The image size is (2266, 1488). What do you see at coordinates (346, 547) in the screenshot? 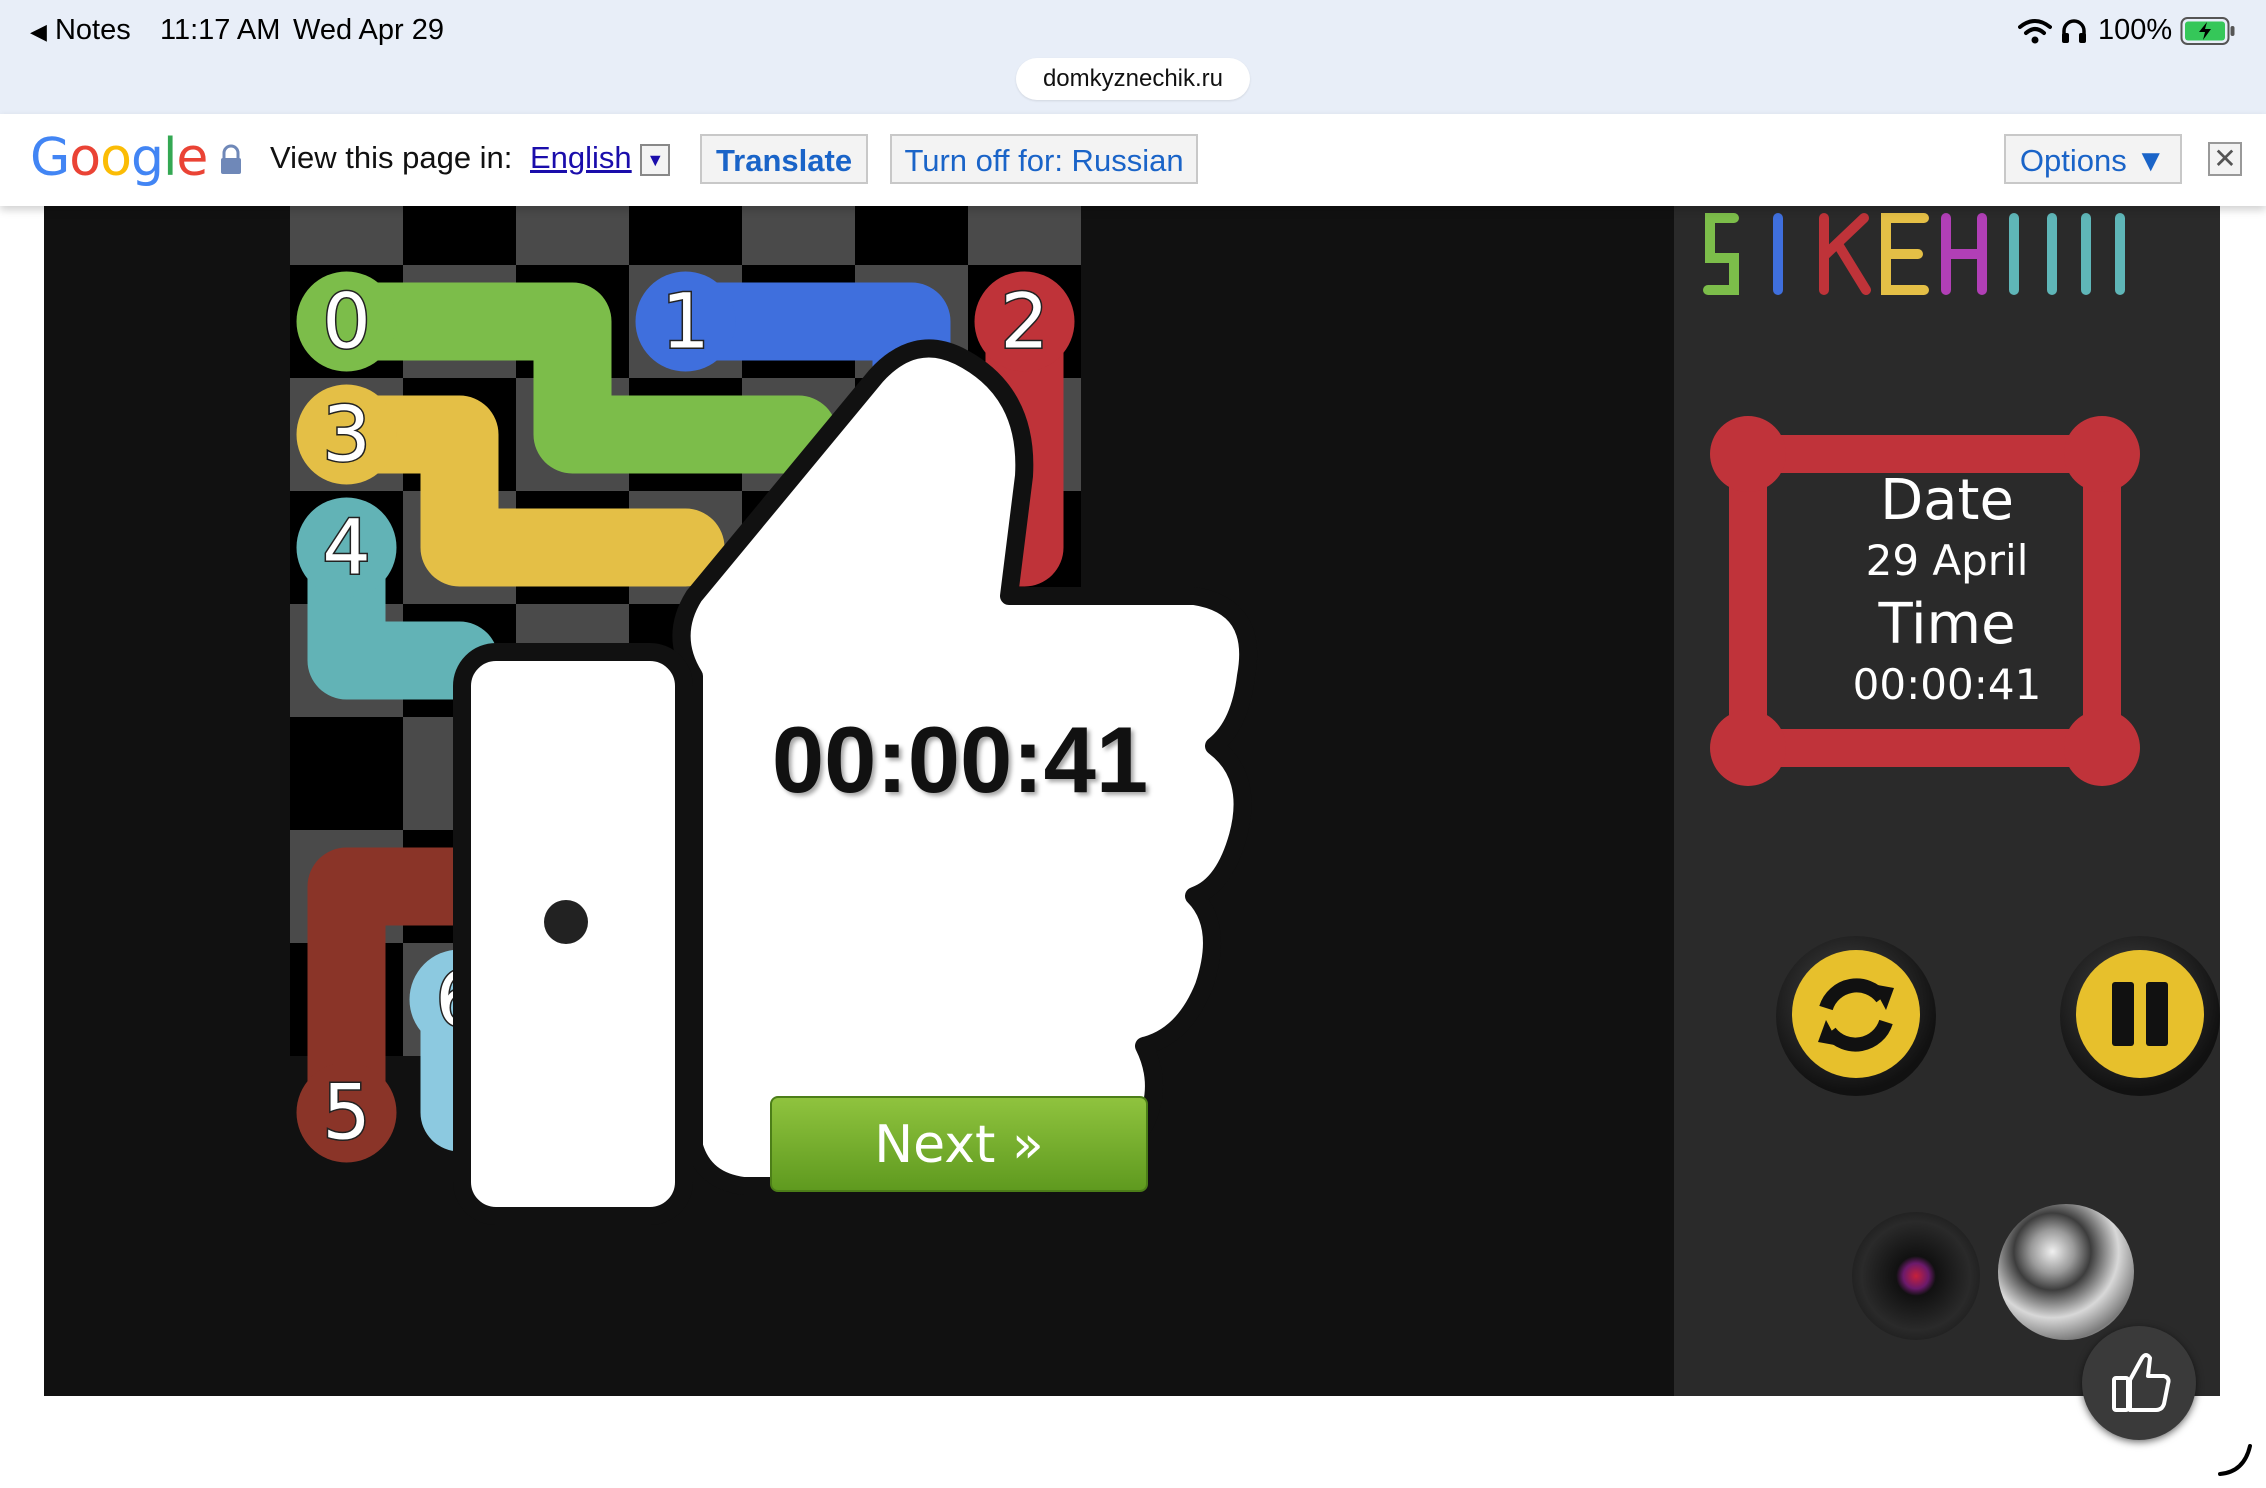
I see `endpoint-label-4: 4` at bounding box center [346, 547].